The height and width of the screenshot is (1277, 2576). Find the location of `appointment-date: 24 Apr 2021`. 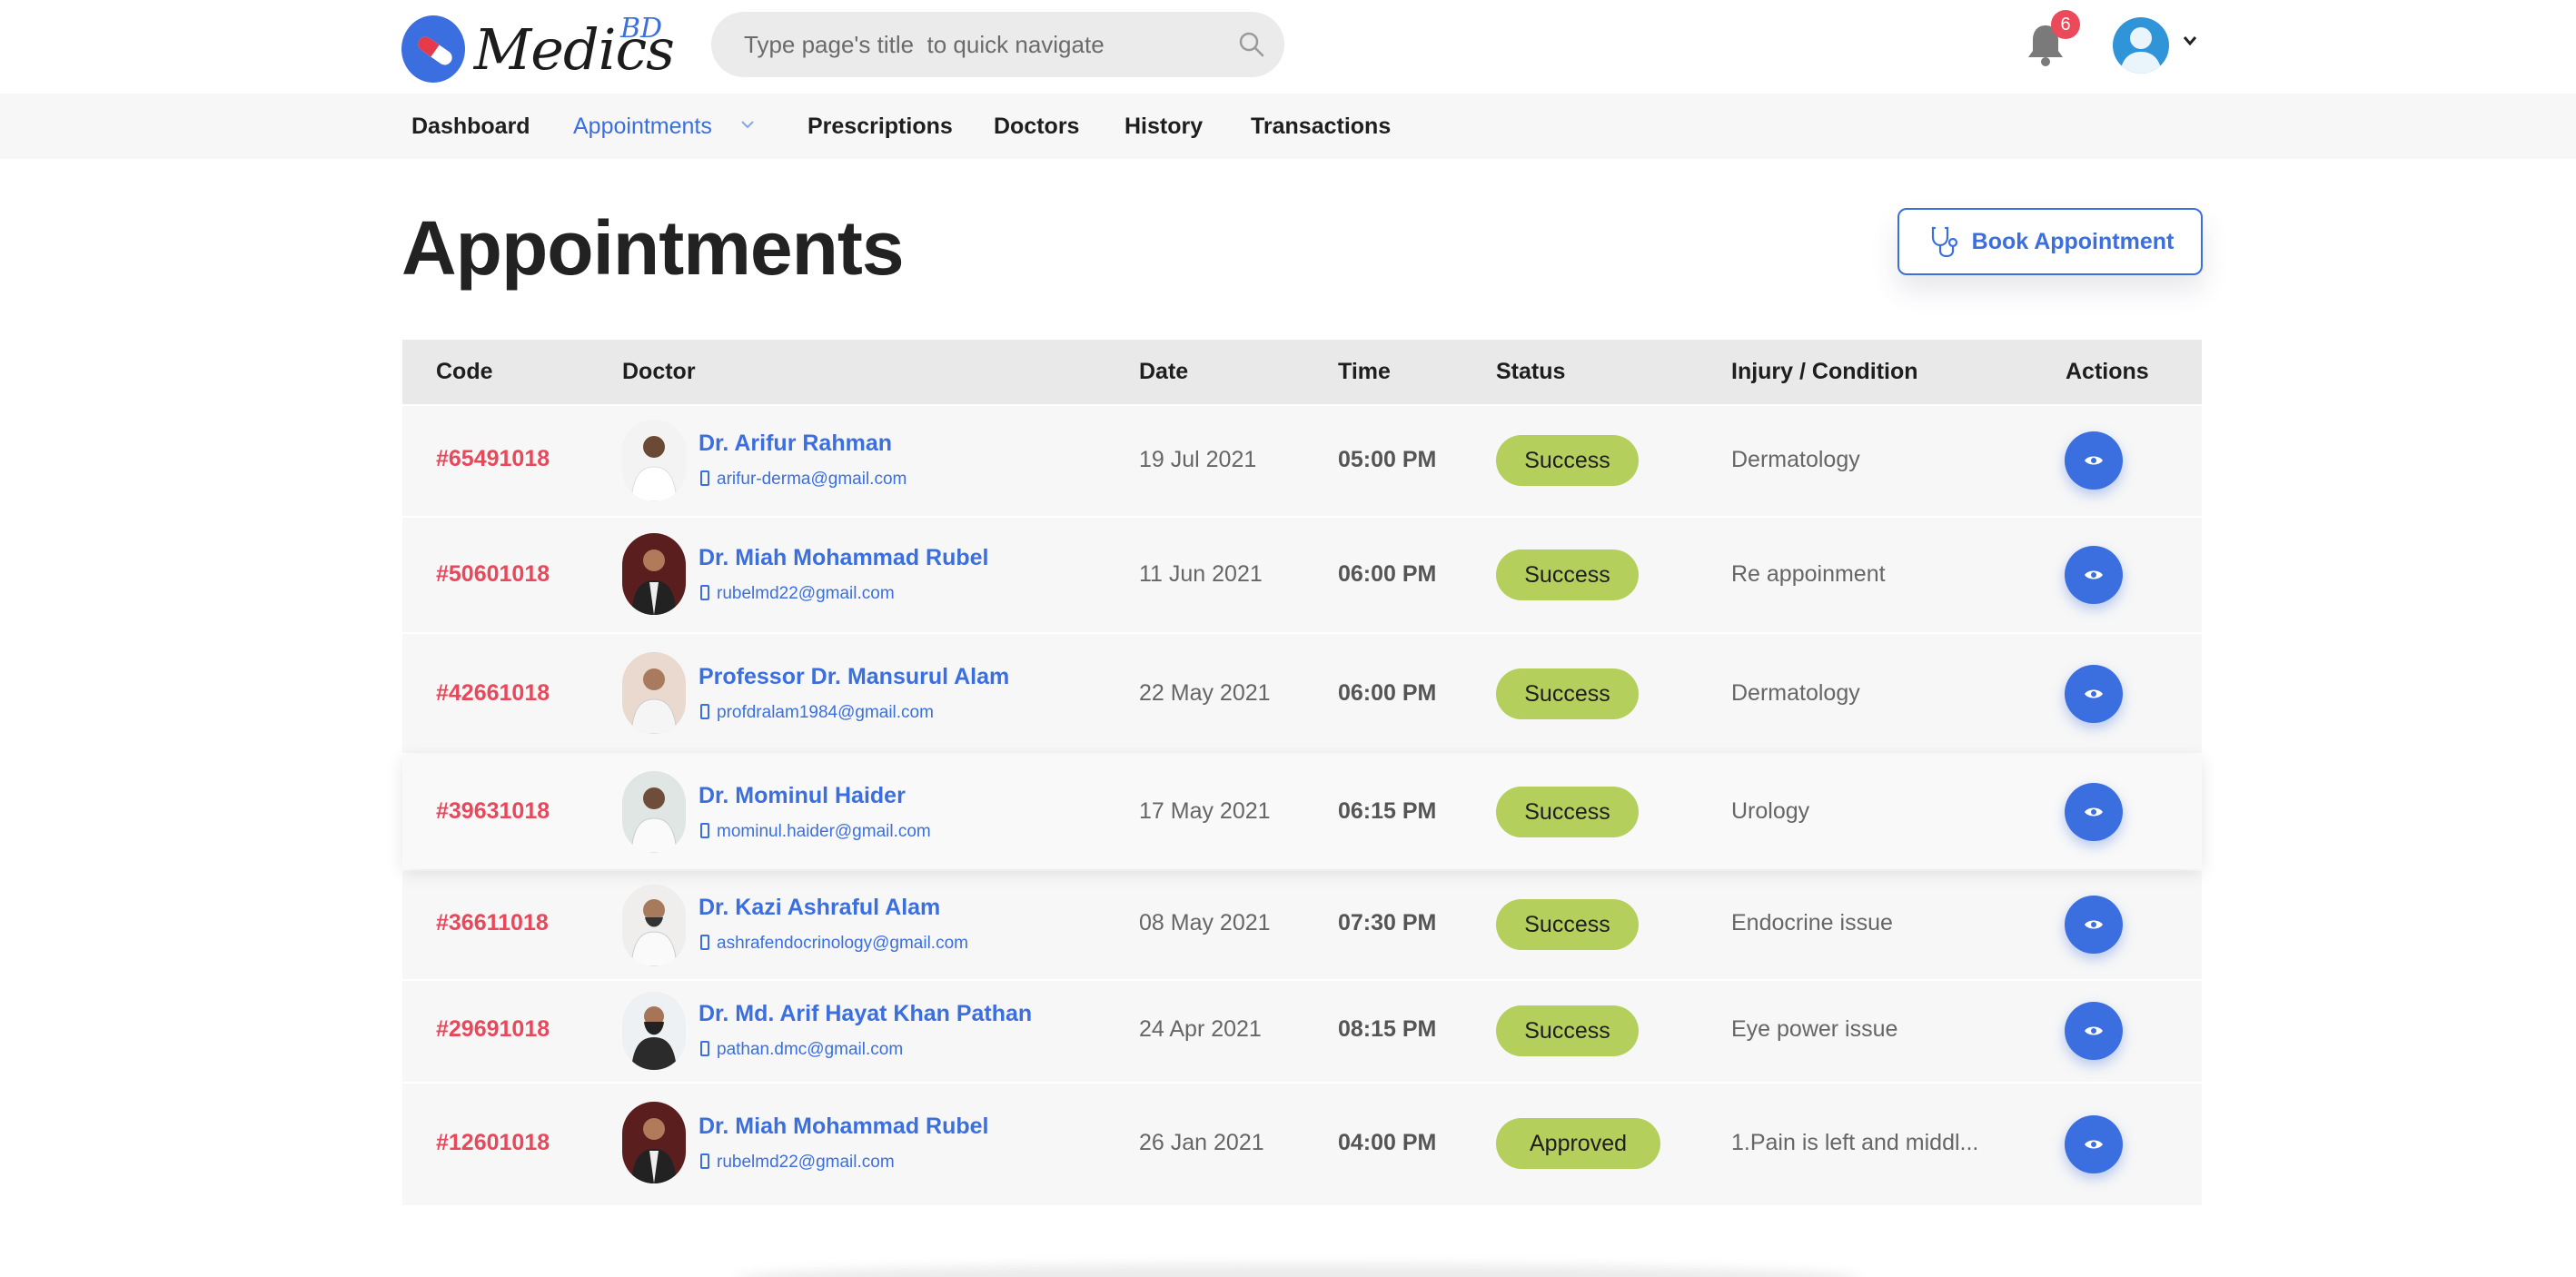

appointment-date: 24 Apr 2021 is located at coordinates (1200, 1029).